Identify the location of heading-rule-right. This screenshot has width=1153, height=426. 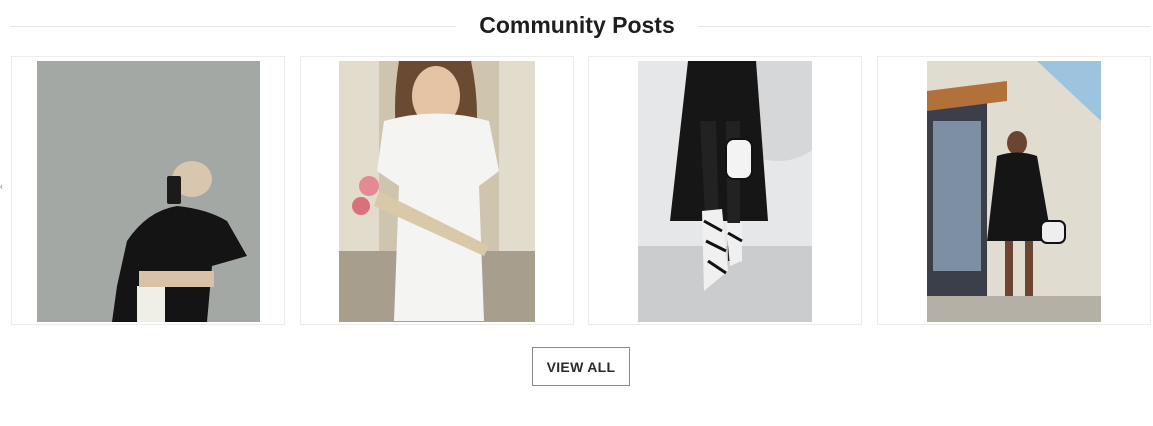
(924, 26).